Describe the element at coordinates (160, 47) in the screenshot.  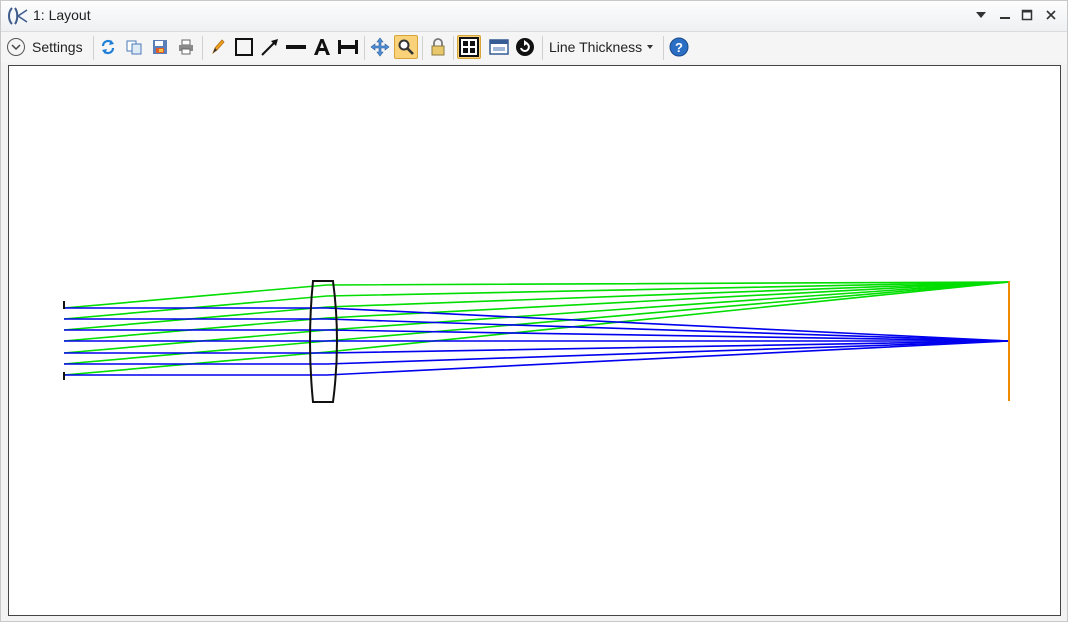
I see `save-icon` at that location.